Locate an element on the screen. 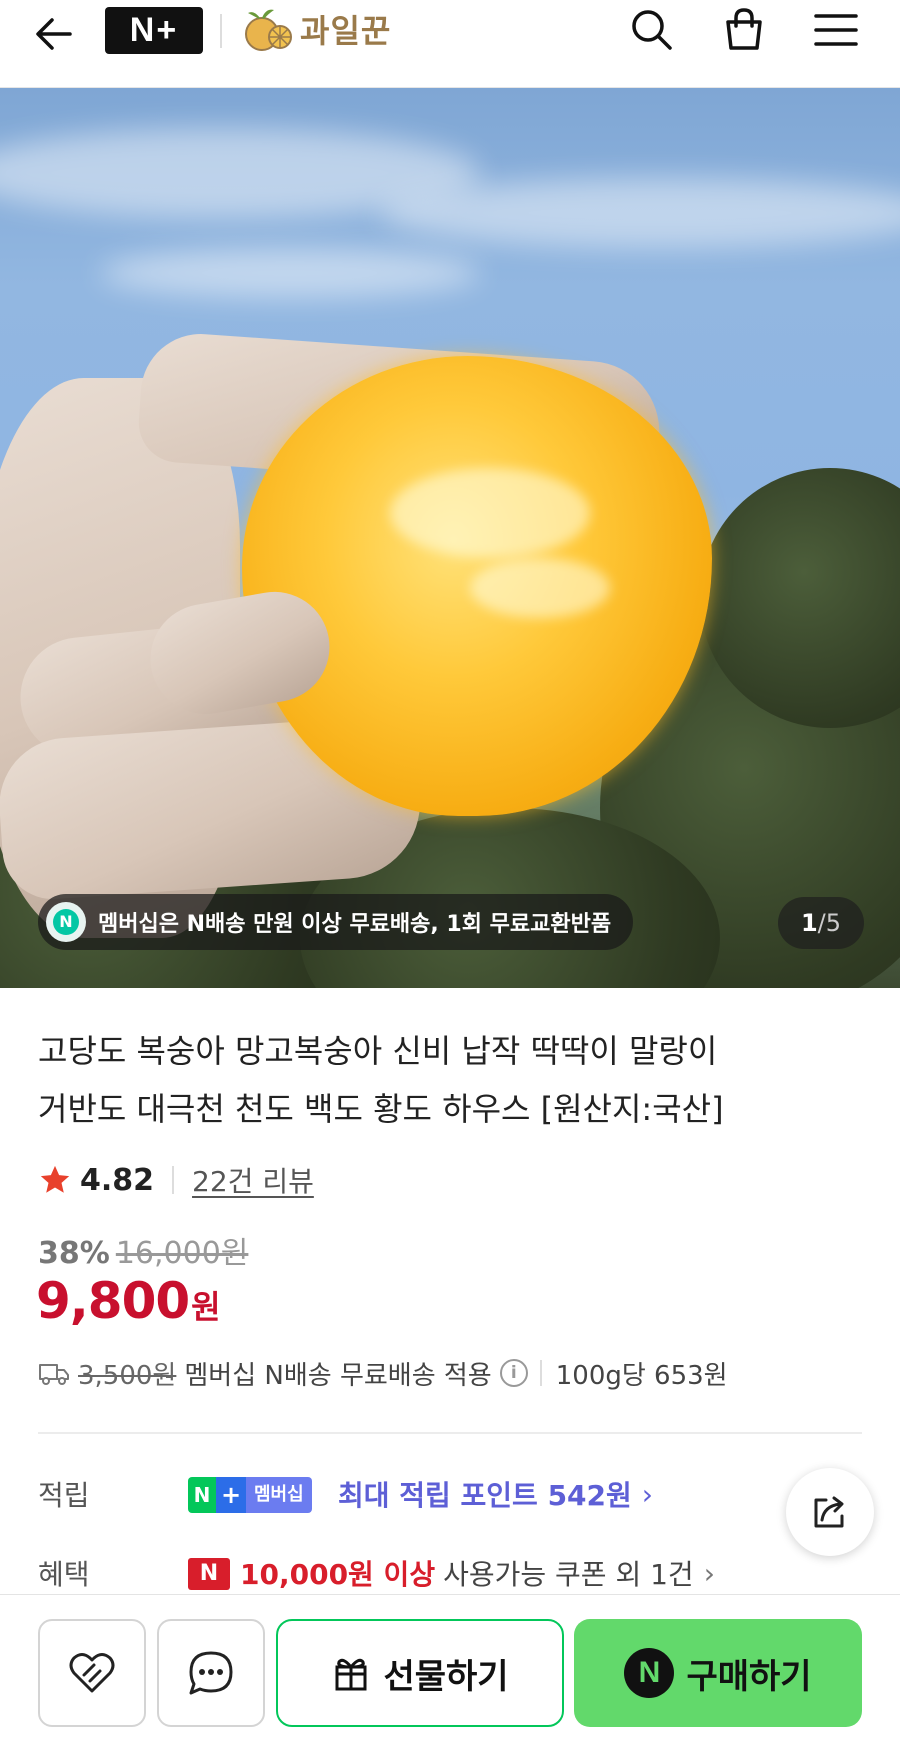  badge-plus: + is located at coordinates (231, 1495).